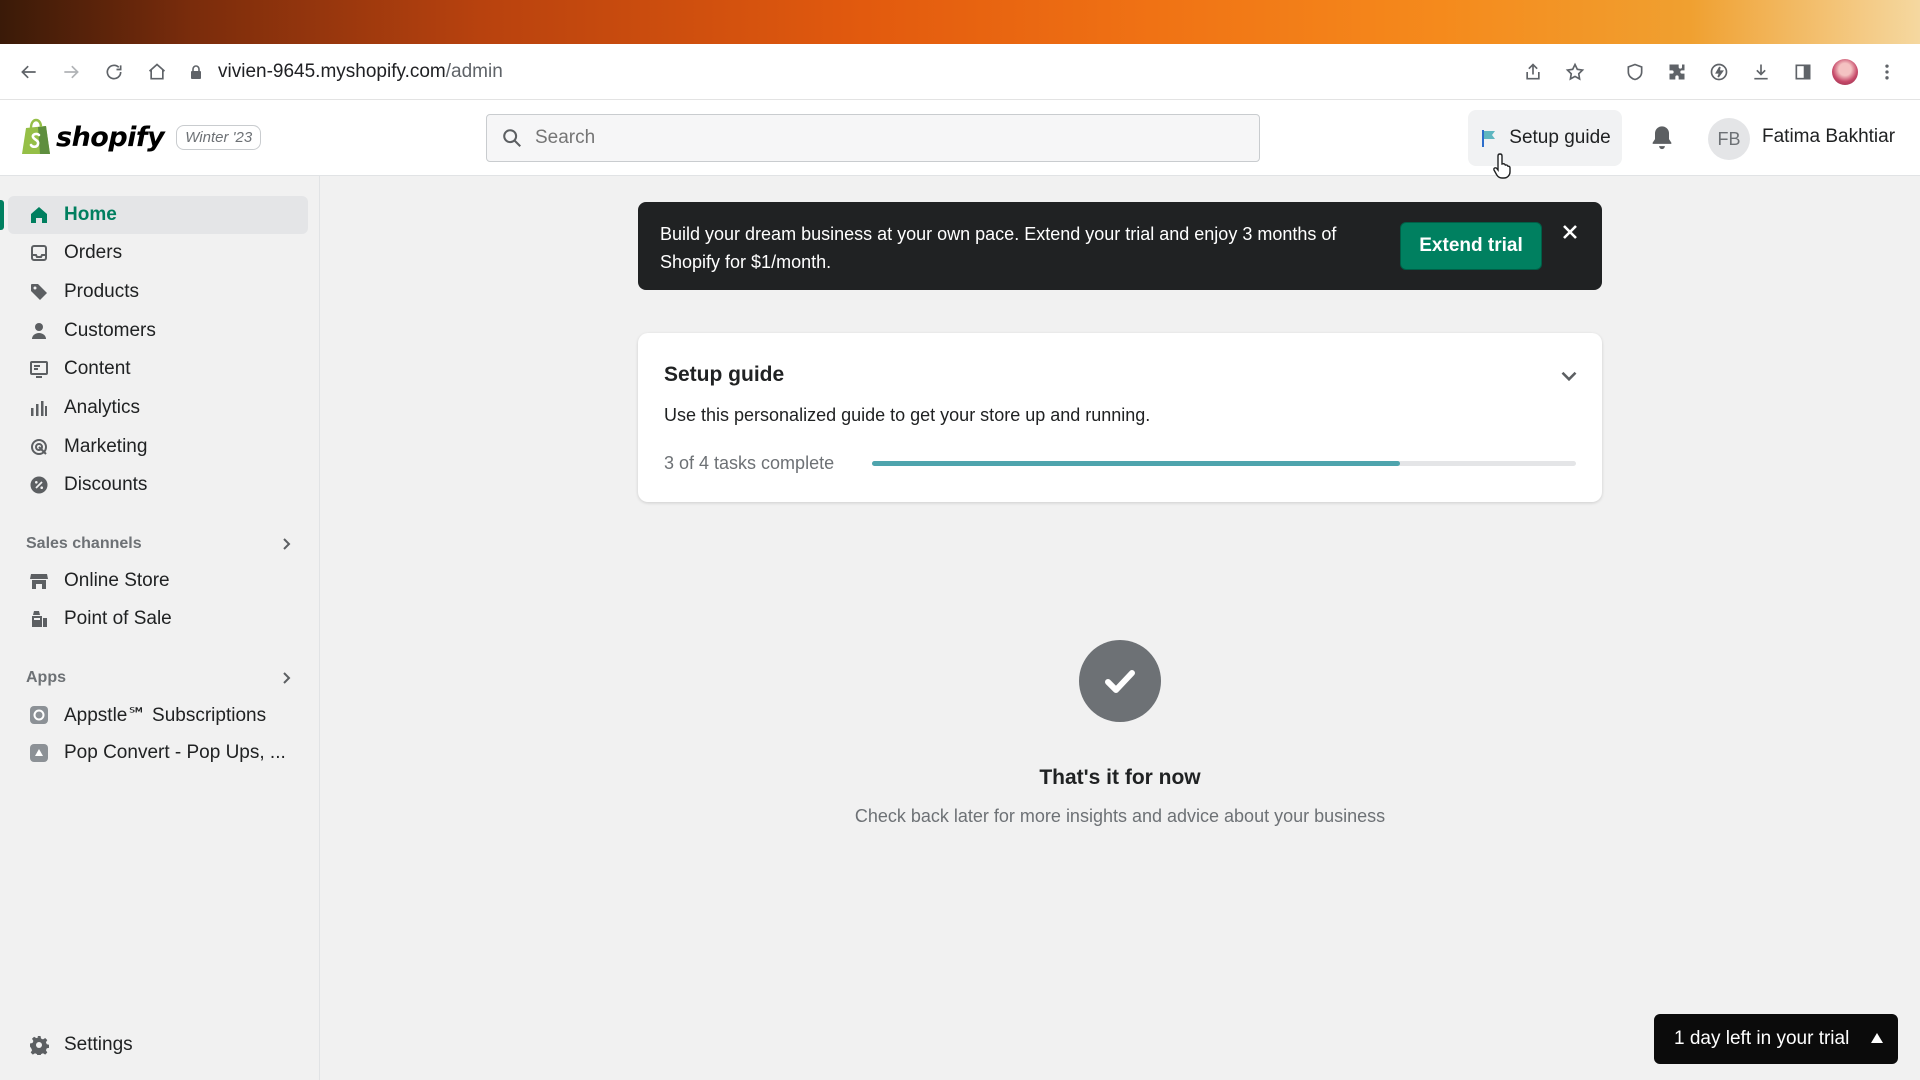 The height and width of the screenshot is (1080, 1920). I want to click on discount-icon, so click(39, 485).